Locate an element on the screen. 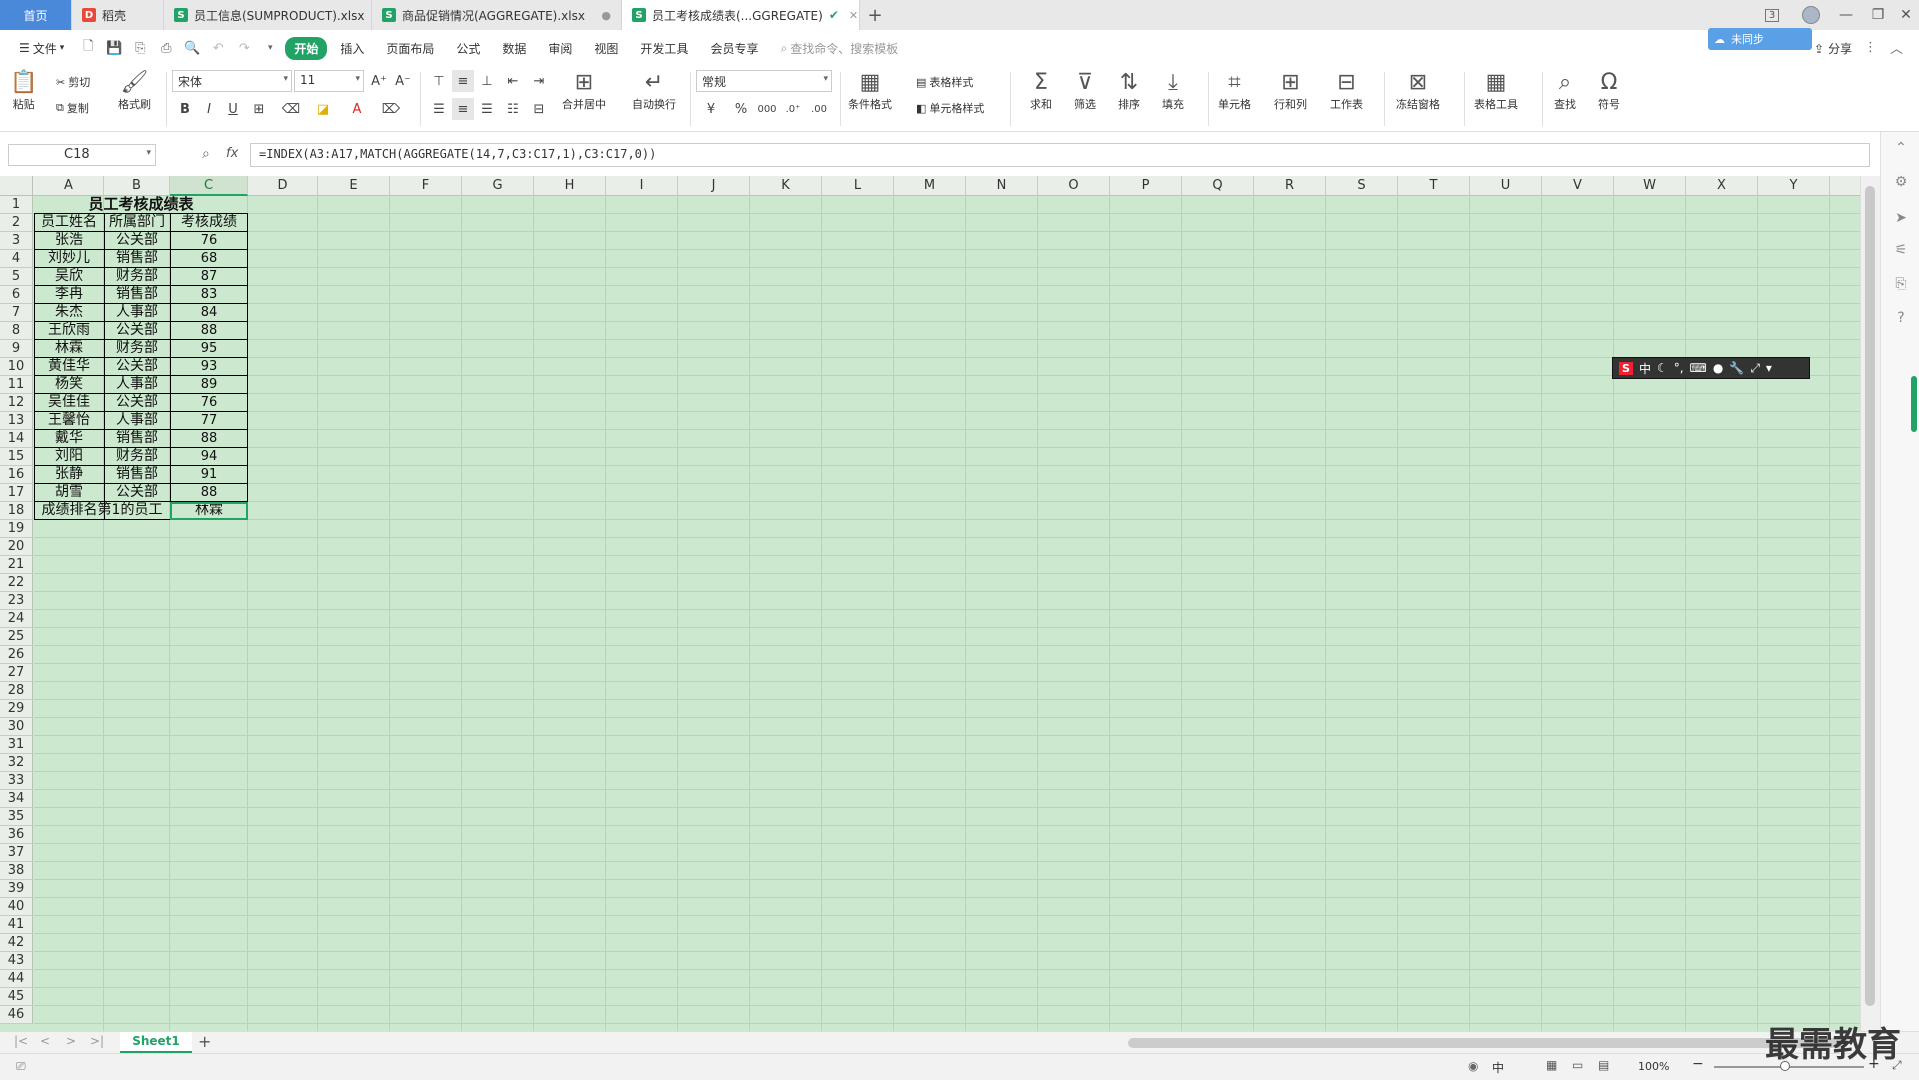 The image size is (1919, 1080). align-middle-icon: ≡ is located at coordinates (463, 81).